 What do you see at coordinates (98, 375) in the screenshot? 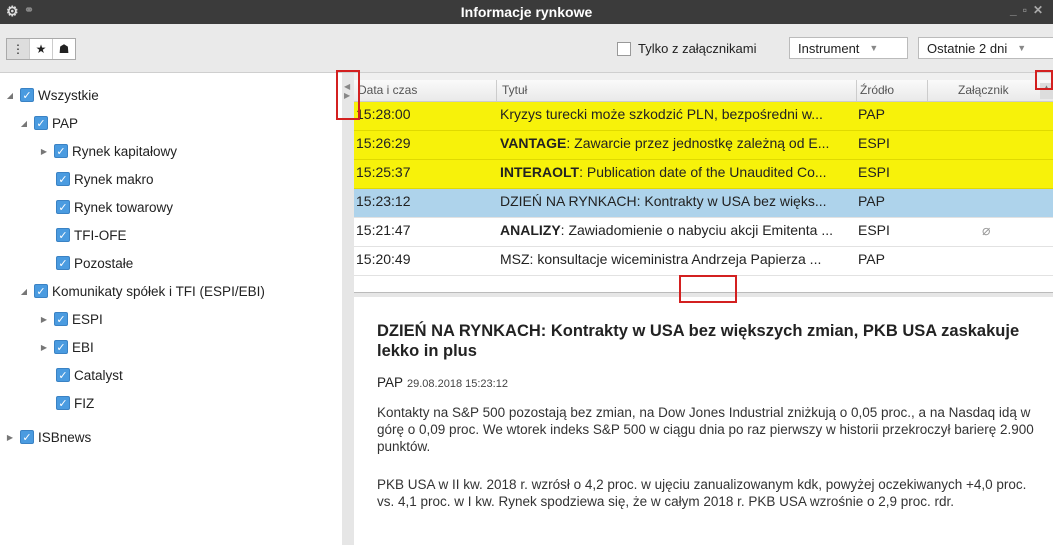
I see `tree-item-label: Catalyst` at bounding box center [98, 375].